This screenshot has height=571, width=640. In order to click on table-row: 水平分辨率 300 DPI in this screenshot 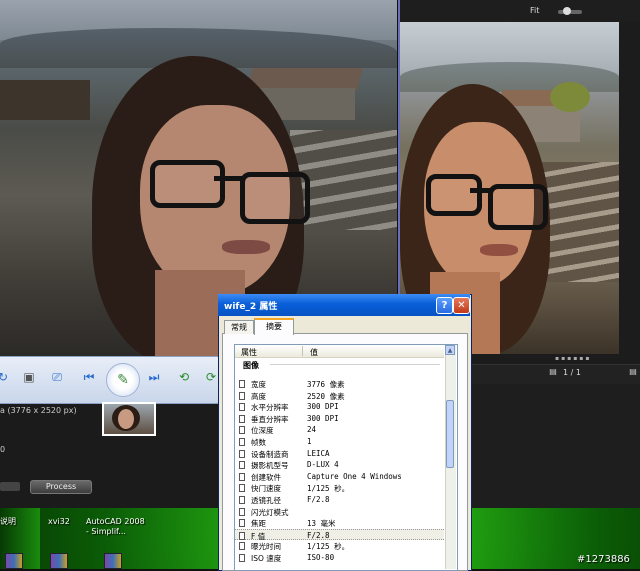, I will do `click(339, 407)`.